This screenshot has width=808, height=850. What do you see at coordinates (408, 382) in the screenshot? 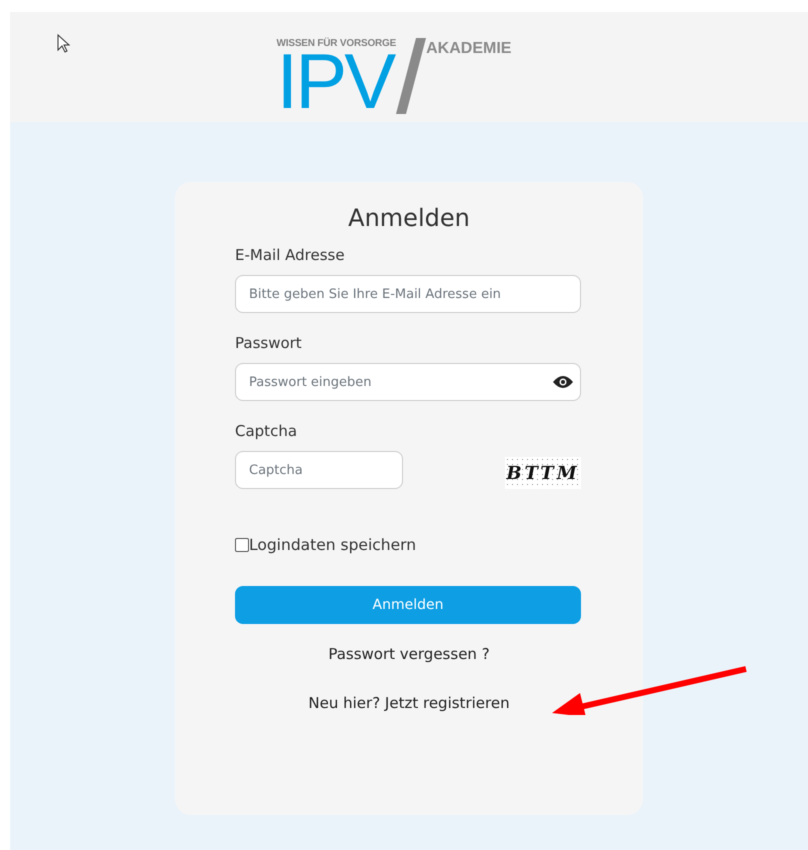
I see `password-field: Passwort eingeben` at bounding box center [408, 382].